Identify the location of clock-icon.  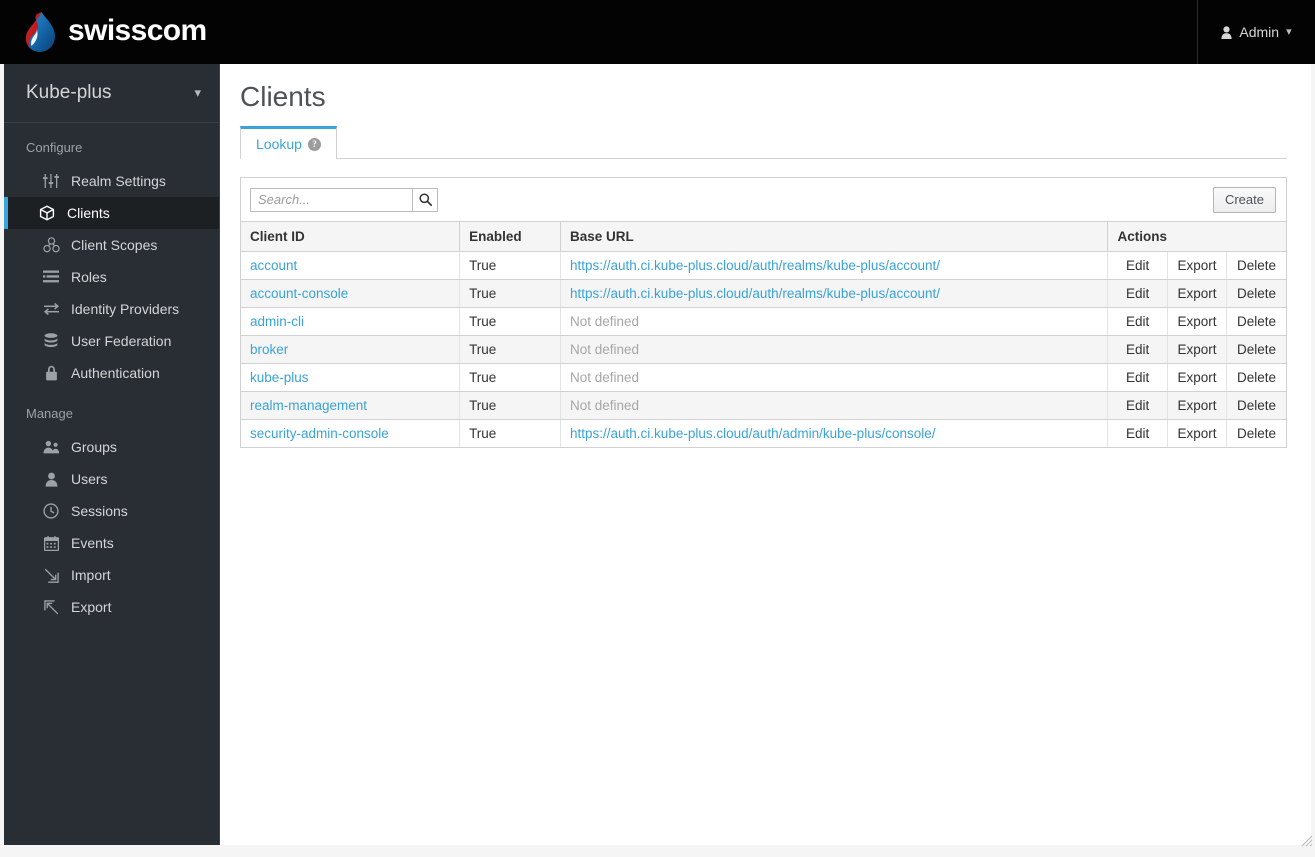
(51, 511).